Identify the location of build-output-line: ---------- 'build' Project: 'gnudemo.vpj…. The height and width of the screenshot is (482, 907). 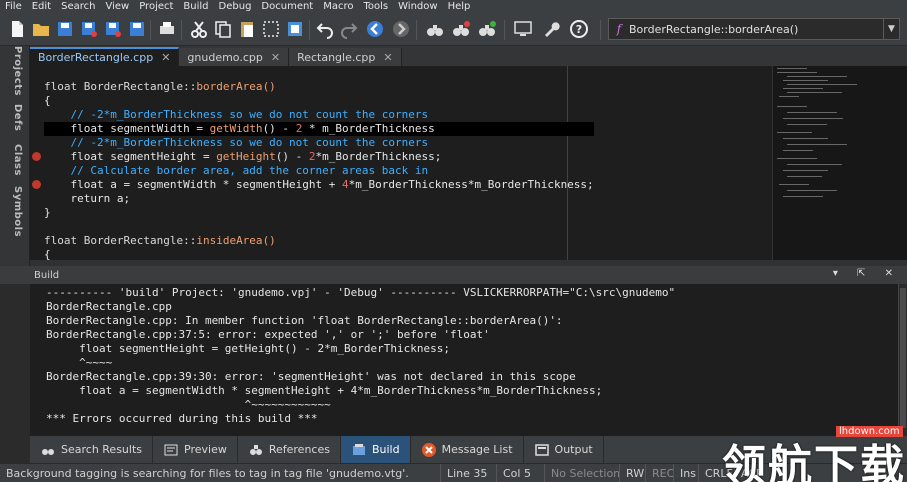
(360, 293).